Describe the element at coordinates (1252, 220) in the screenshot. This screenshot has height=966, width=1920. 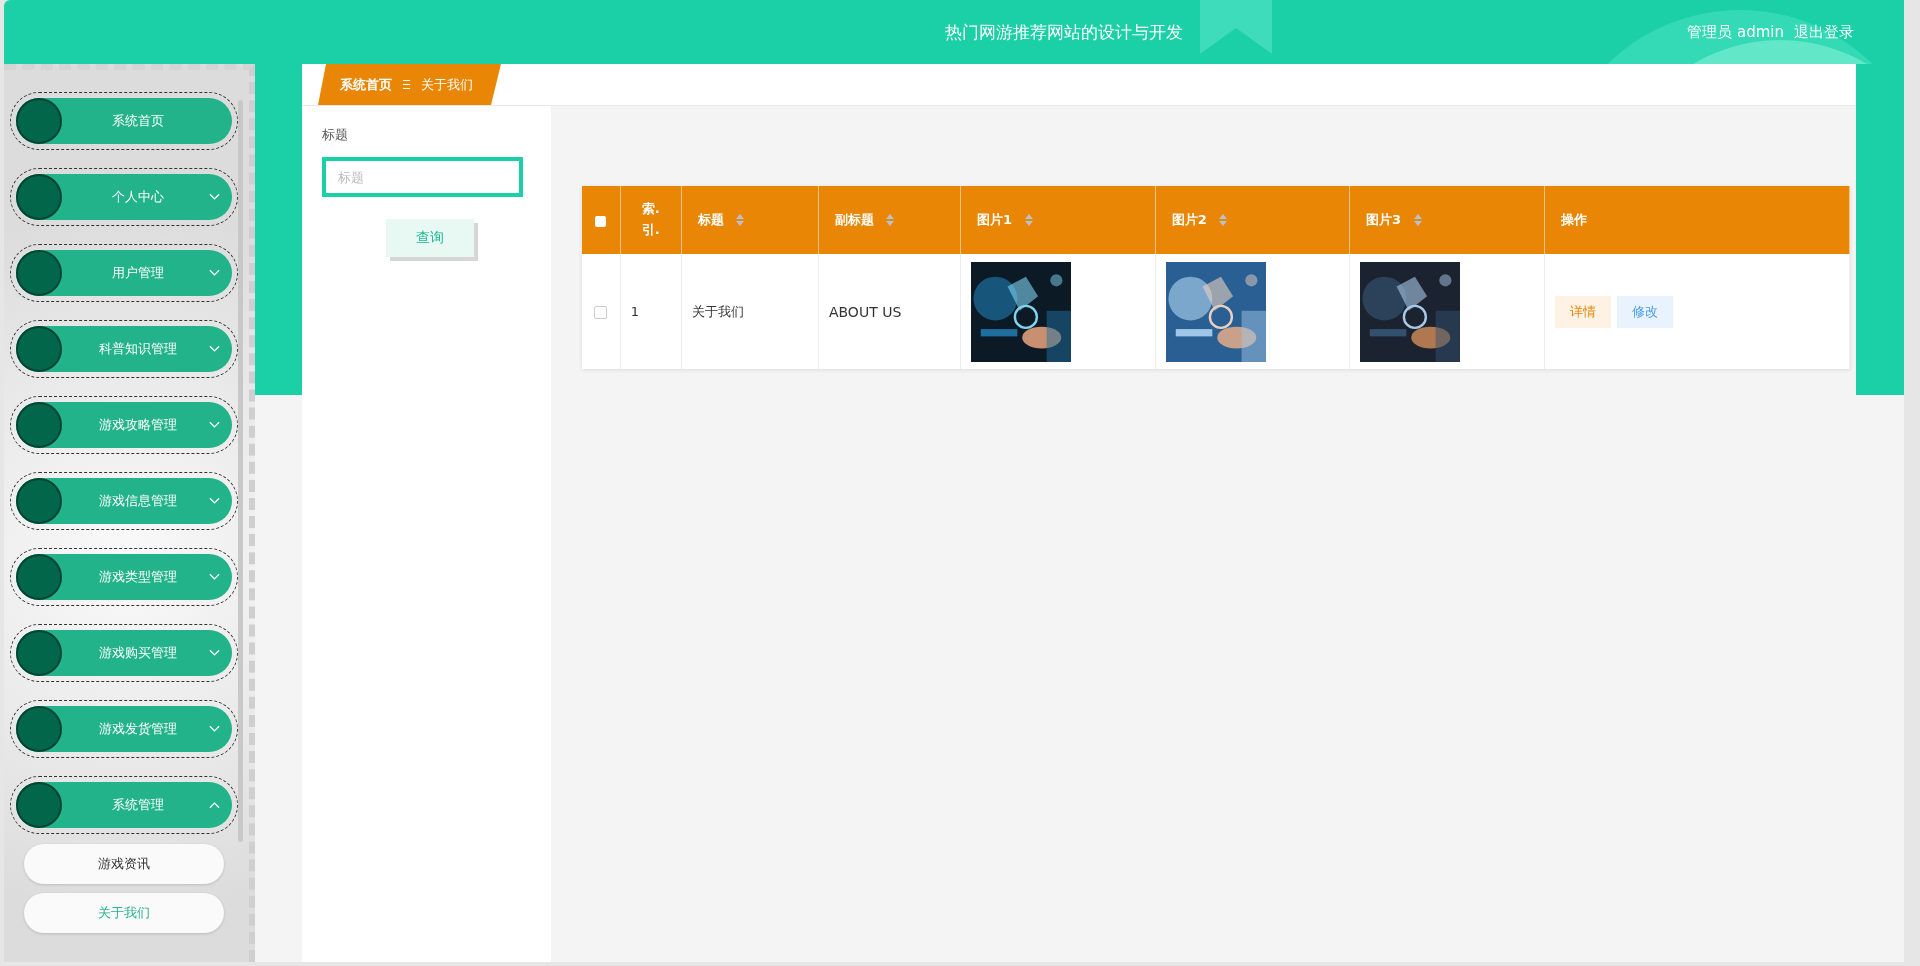
I see `column-header: 图片2` at that location.